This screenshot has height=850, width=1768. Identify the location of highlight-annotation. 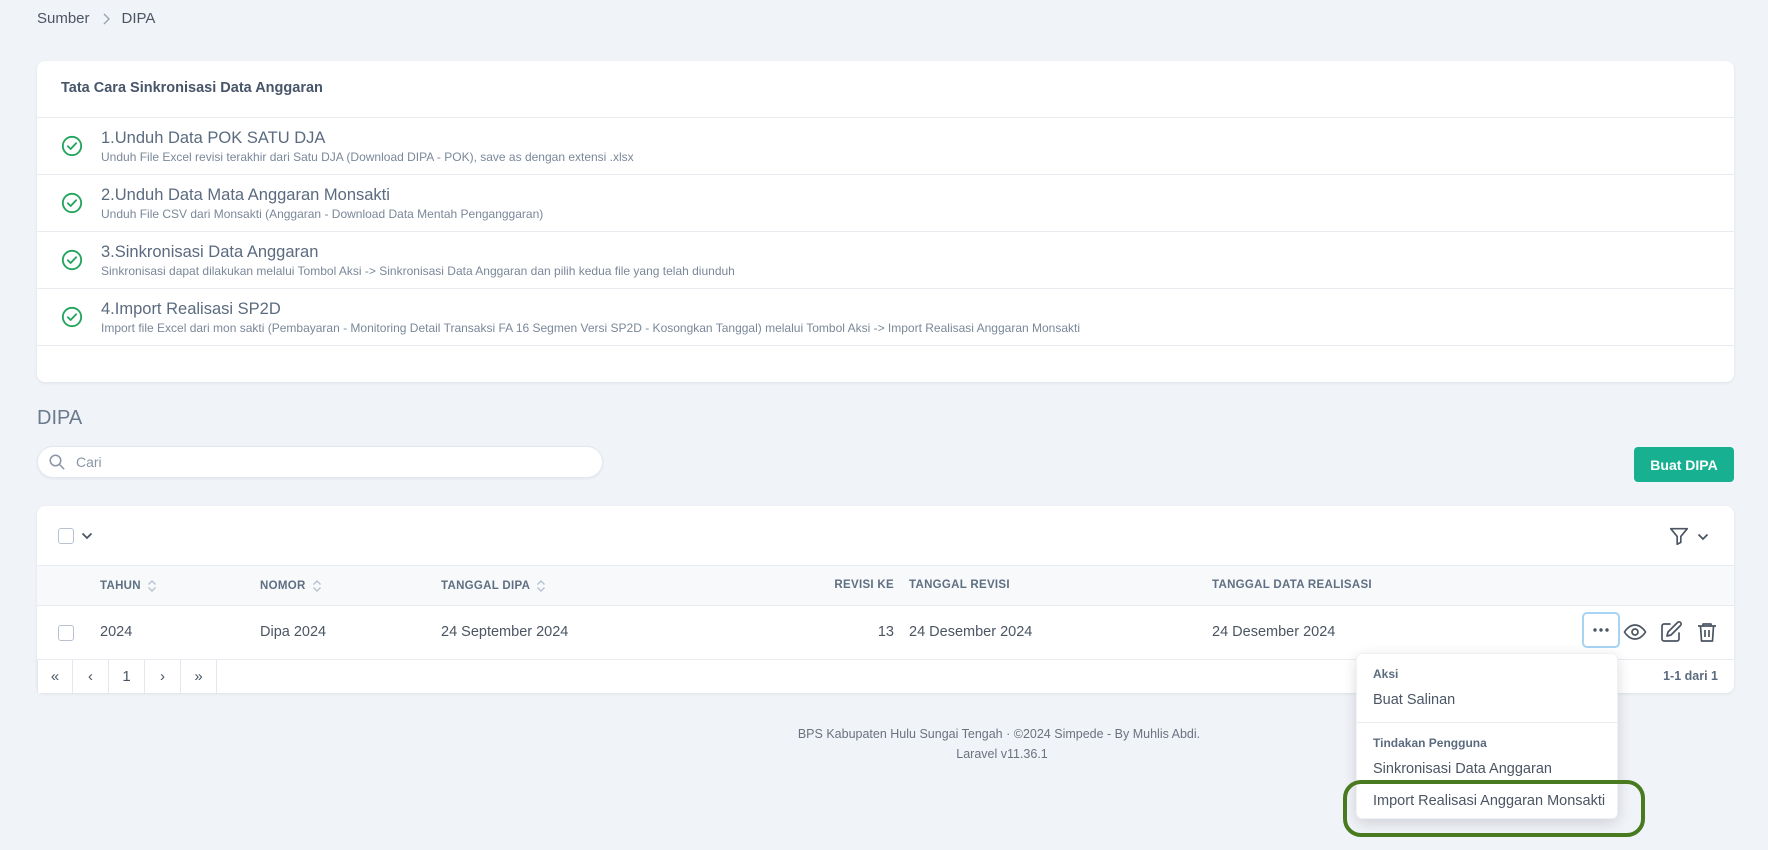
(1494, 808).